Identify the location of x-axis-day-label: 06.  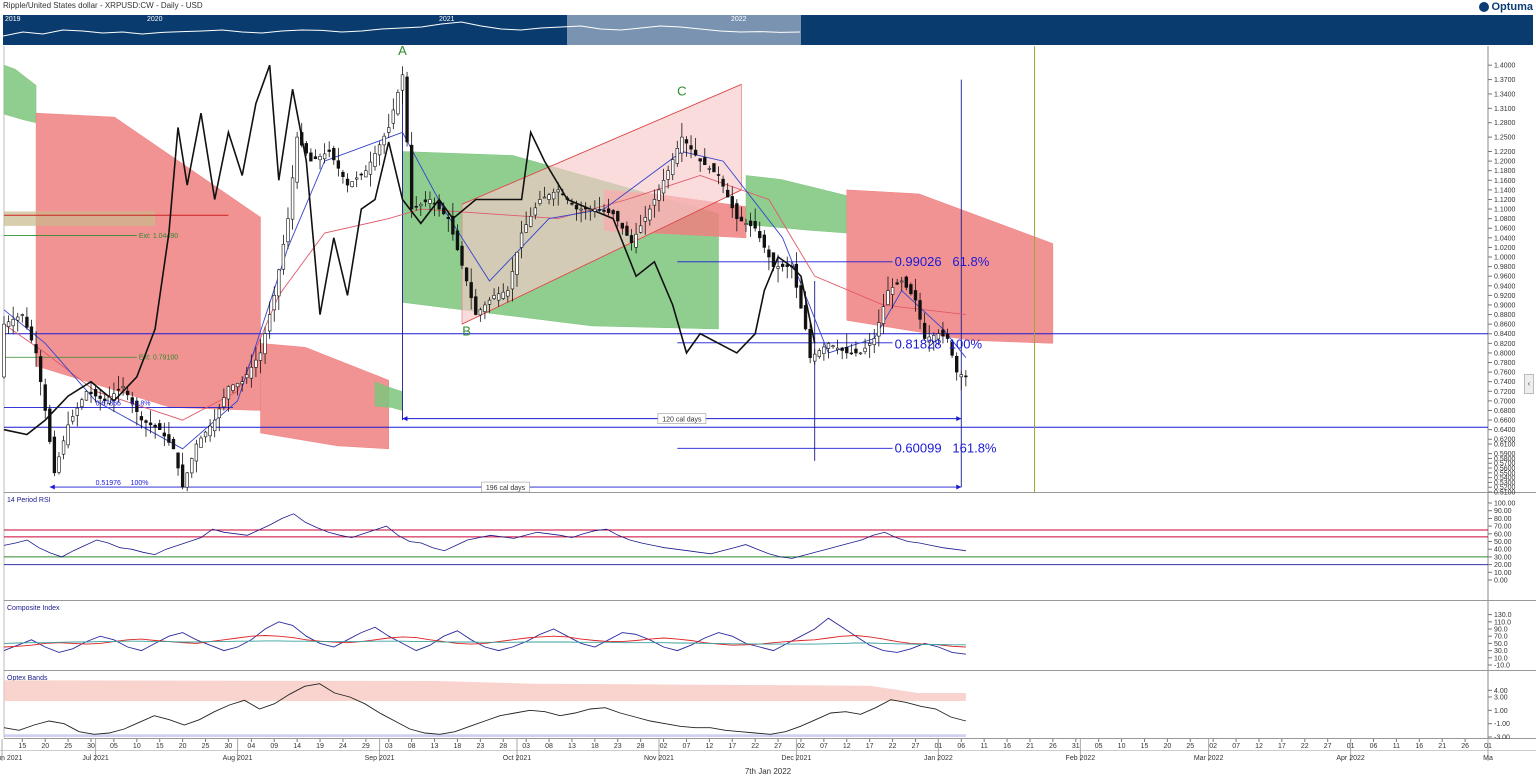
(1374, 746).